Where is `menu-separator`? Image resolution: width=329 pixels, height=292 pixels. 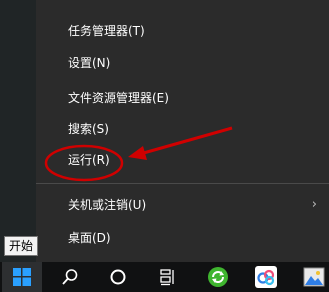
menu-separator is located at coordinates (182, 183).